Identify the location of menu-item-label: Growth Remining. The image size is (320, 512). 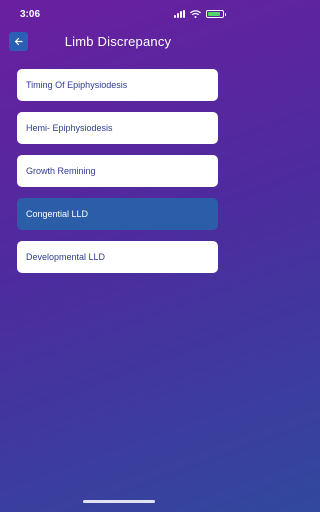
(61, 171).